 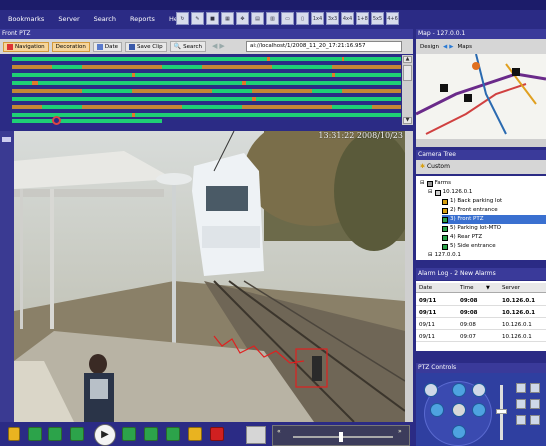 What do you see at coordinates (476, 201) in the screenshot?
I see `camera-label: 1) Back parking lot` at bounding box center [476, 201].